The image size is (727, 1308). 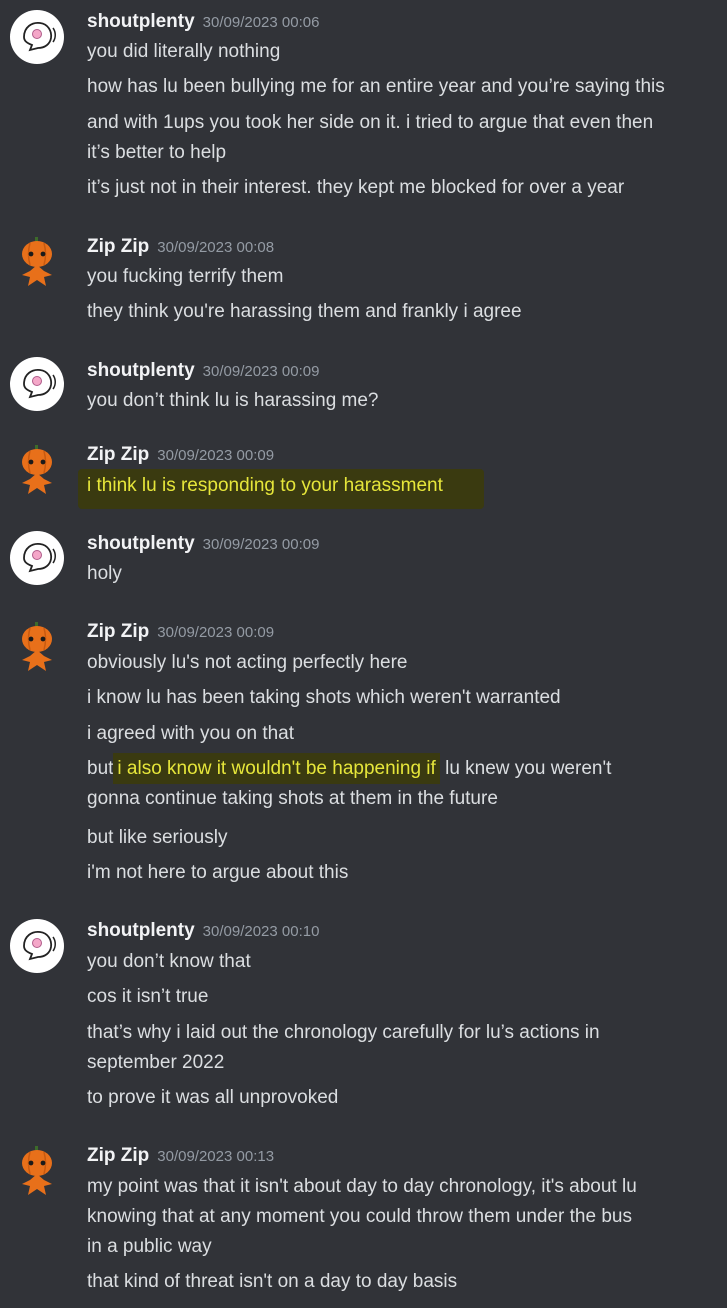 What do you see at coordinates (157, 152) in the screenshot?
I see `message-text: it’s better to help` at bounding box center [157, 152].